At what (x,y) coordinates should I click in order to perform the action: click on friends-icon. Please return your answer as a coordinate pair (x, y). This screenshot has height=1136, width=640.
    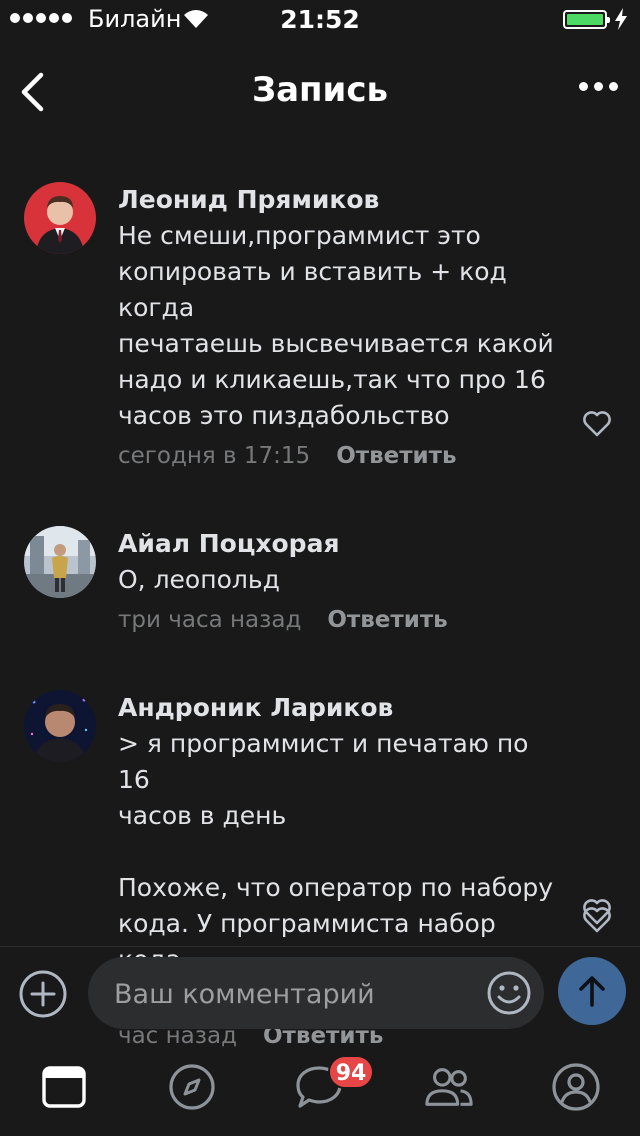
    Looking at the image, I should click on (449, 1087).